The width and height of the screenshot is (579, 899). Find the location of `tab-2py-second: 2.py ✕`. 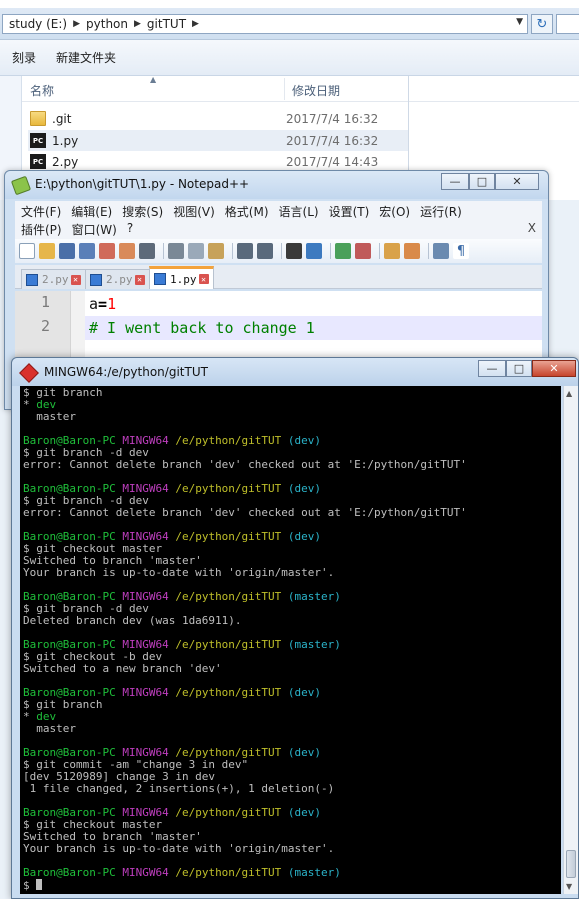

tab-2py-second: 2.py ✕ is located at coordinates (117, 279).